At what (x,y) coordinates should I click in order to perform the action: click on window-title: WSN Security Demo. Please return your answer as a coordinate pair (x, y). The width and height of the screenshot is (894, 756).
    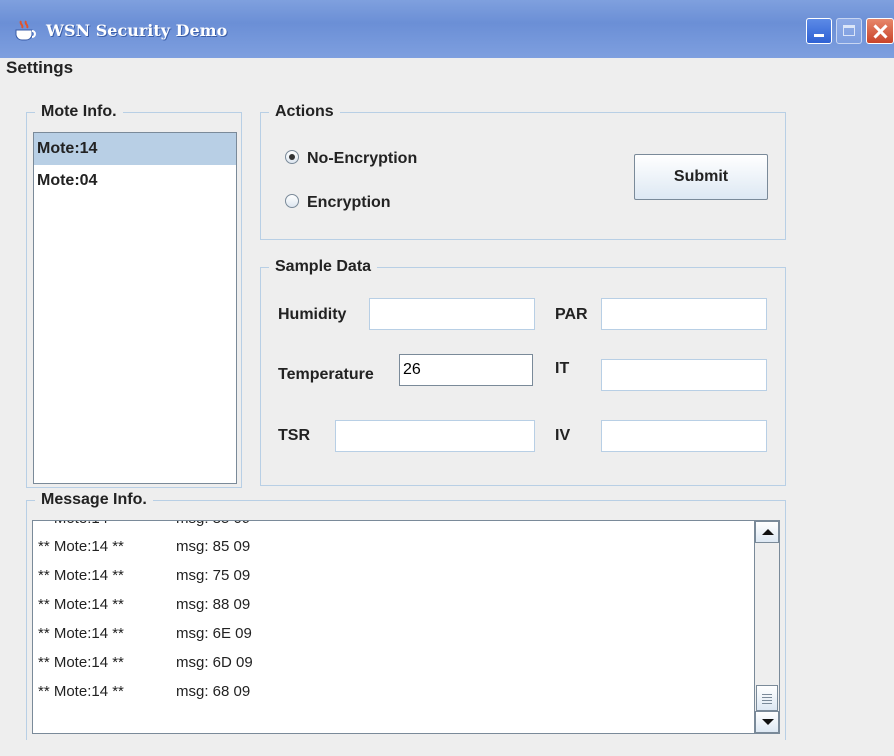
    Looking at the image, I should click on (137, 30).